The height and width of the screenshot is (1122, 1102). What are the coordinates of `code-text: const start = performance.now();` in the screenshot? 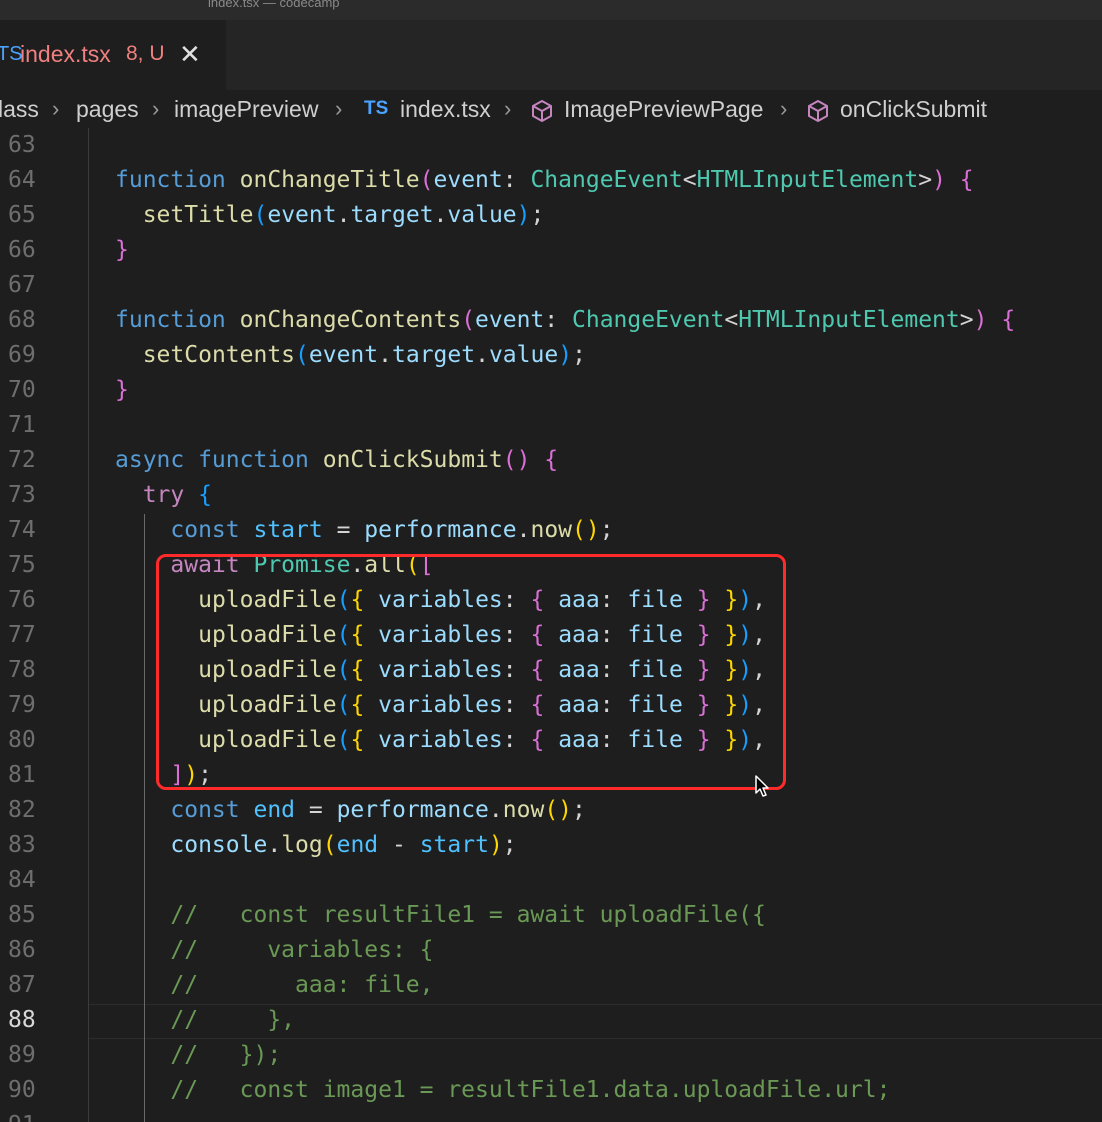 It's located at (392, 530).